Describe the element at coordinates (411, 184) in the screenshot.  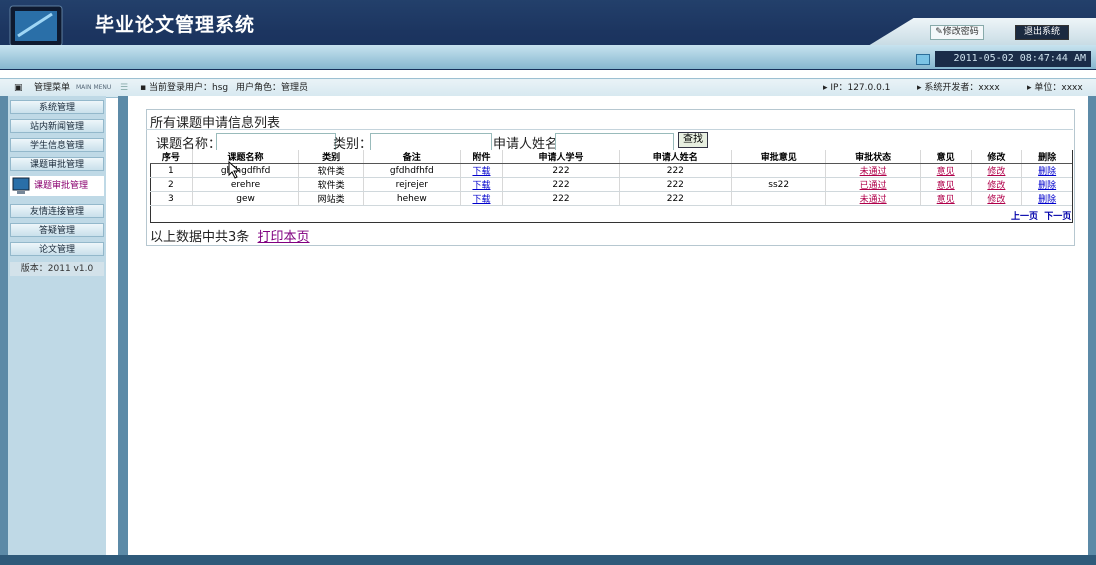
I see `cell-note: rejrejer` at that location.